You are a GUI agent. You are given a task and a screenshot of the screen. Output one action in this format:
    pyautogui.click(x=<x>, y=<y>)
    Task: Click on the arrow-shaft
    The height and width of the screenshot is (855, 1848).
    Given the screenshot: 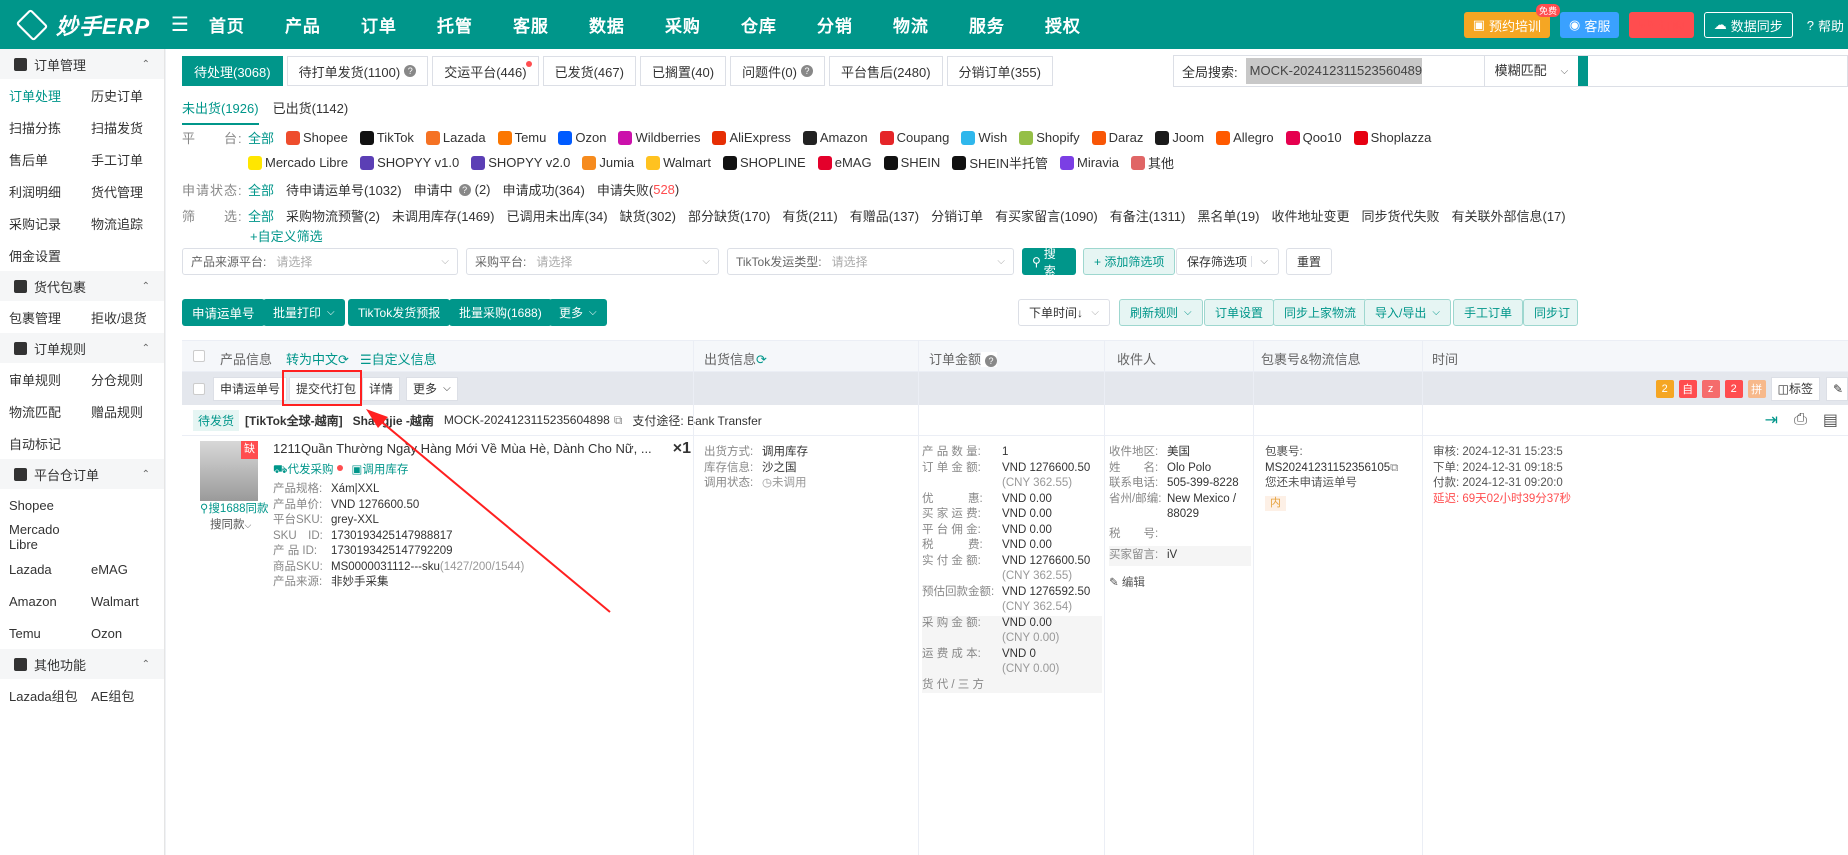 What is the action you would take?
    pyautogui.click(x=491, y=513)
    